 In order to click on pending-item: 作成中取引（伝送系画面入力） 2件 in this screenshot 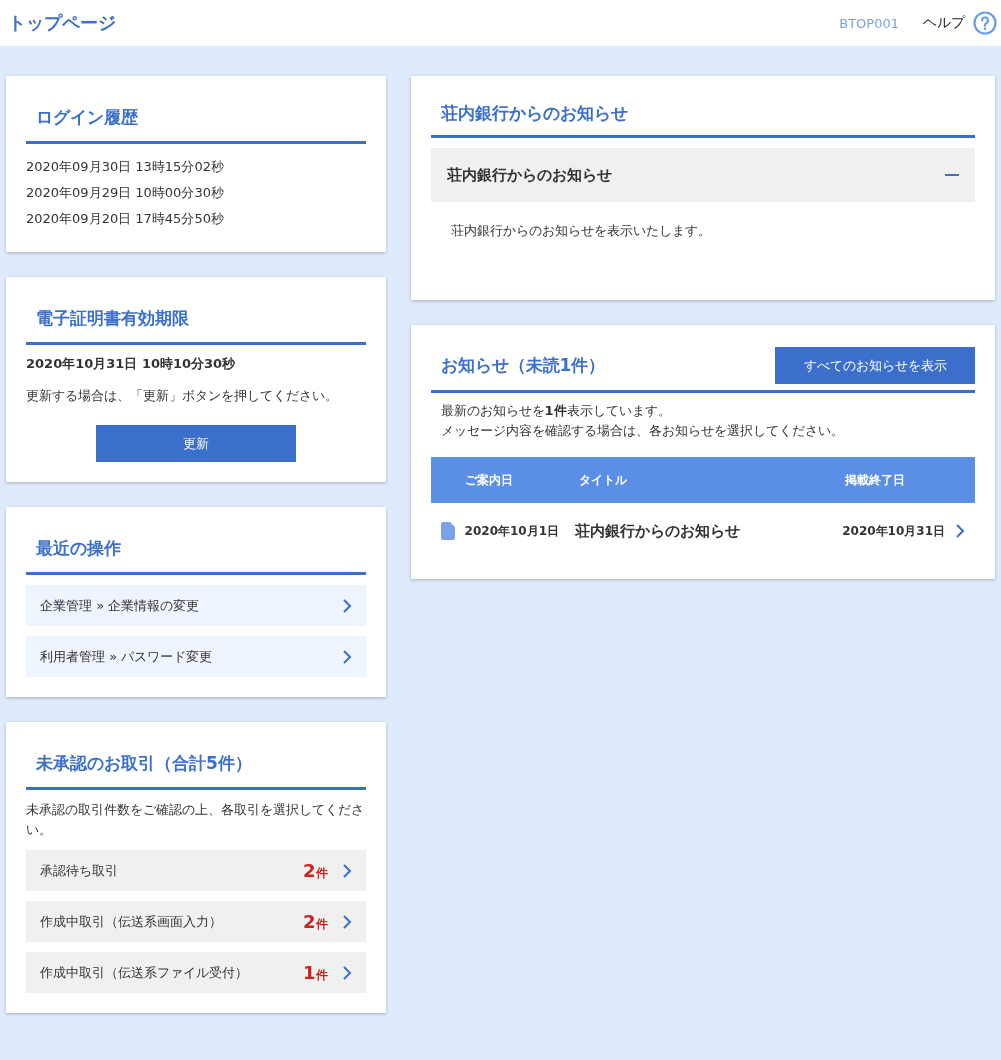, I will do `click(196, 921)`.